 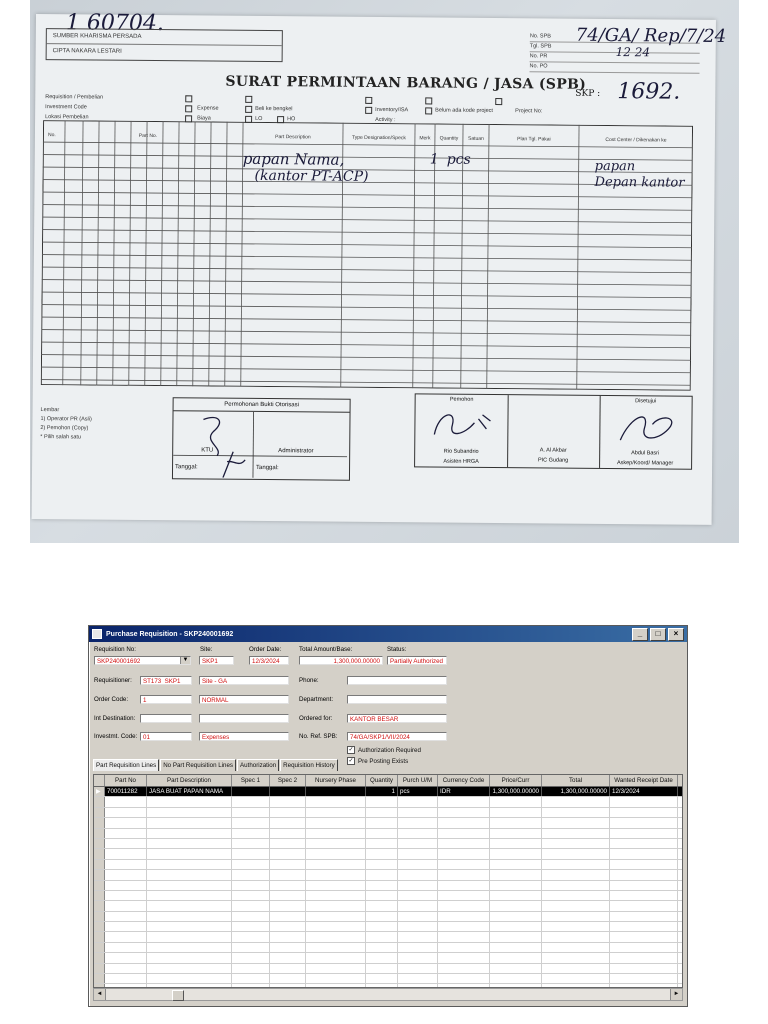 I want to click on close-button: ×, so click(x=676, y=634).